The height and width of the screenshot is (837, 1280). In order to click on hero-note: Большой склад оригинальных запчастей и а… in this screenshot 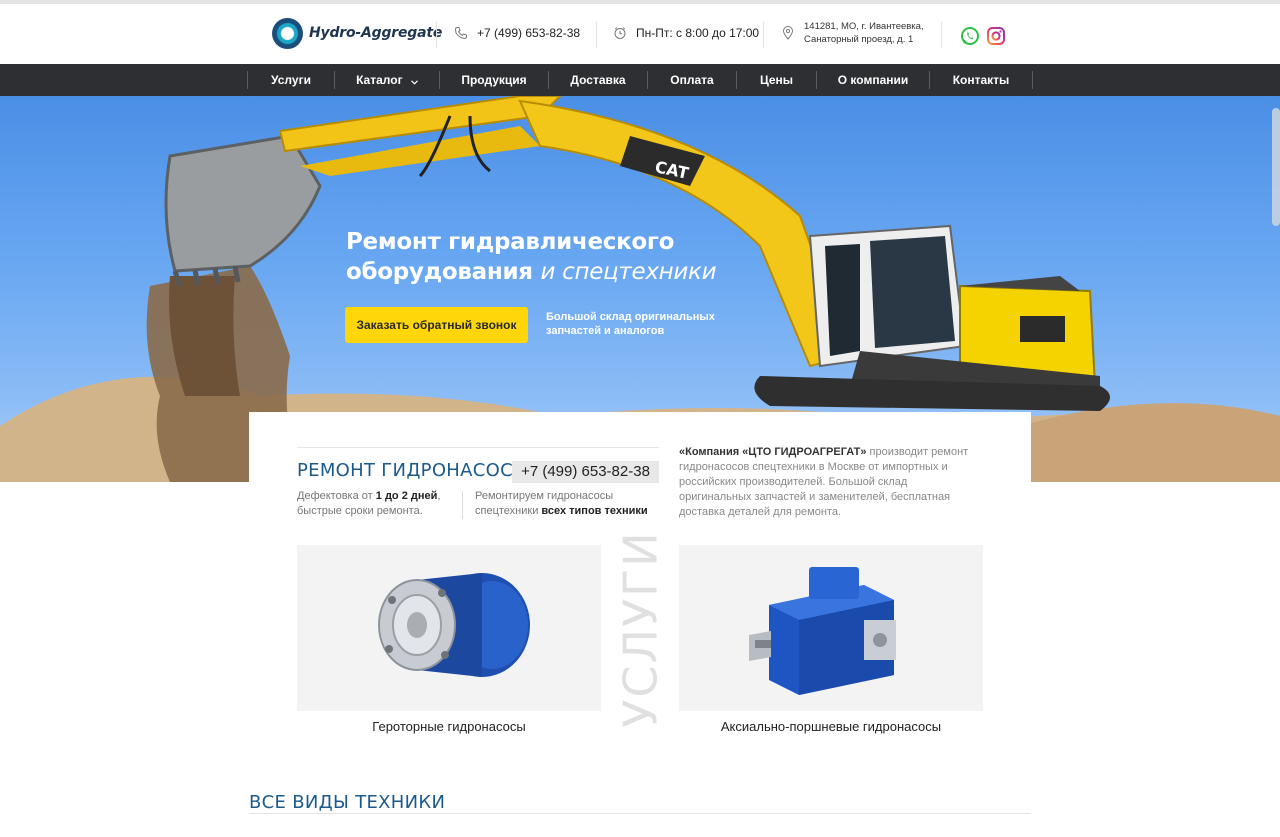, I will do `click(630, 324)`.